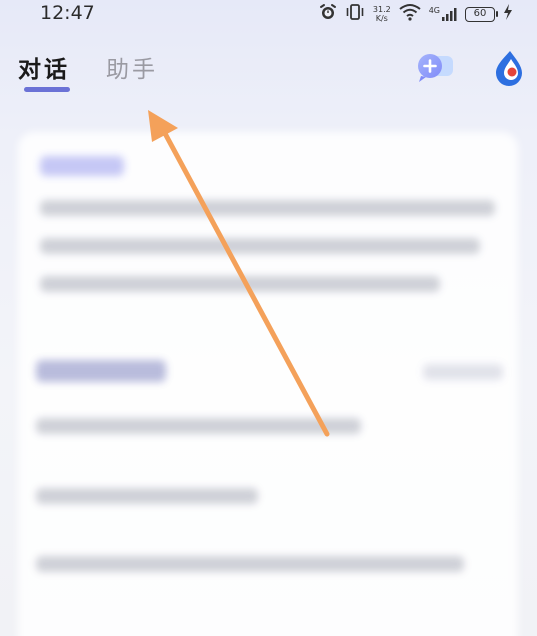 This screenshot has width=537, height=636. What do you see at coordinates (67, 13) in the screenshot?
I see `status-time: 12:47` at bounding box center [67, 13].